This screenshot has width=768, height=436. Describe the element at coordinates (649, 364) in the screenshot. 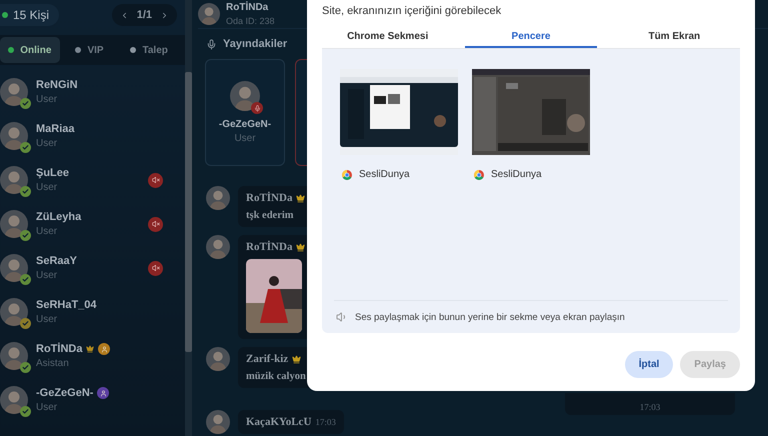

I see `cancel-button: İptal` at that location.